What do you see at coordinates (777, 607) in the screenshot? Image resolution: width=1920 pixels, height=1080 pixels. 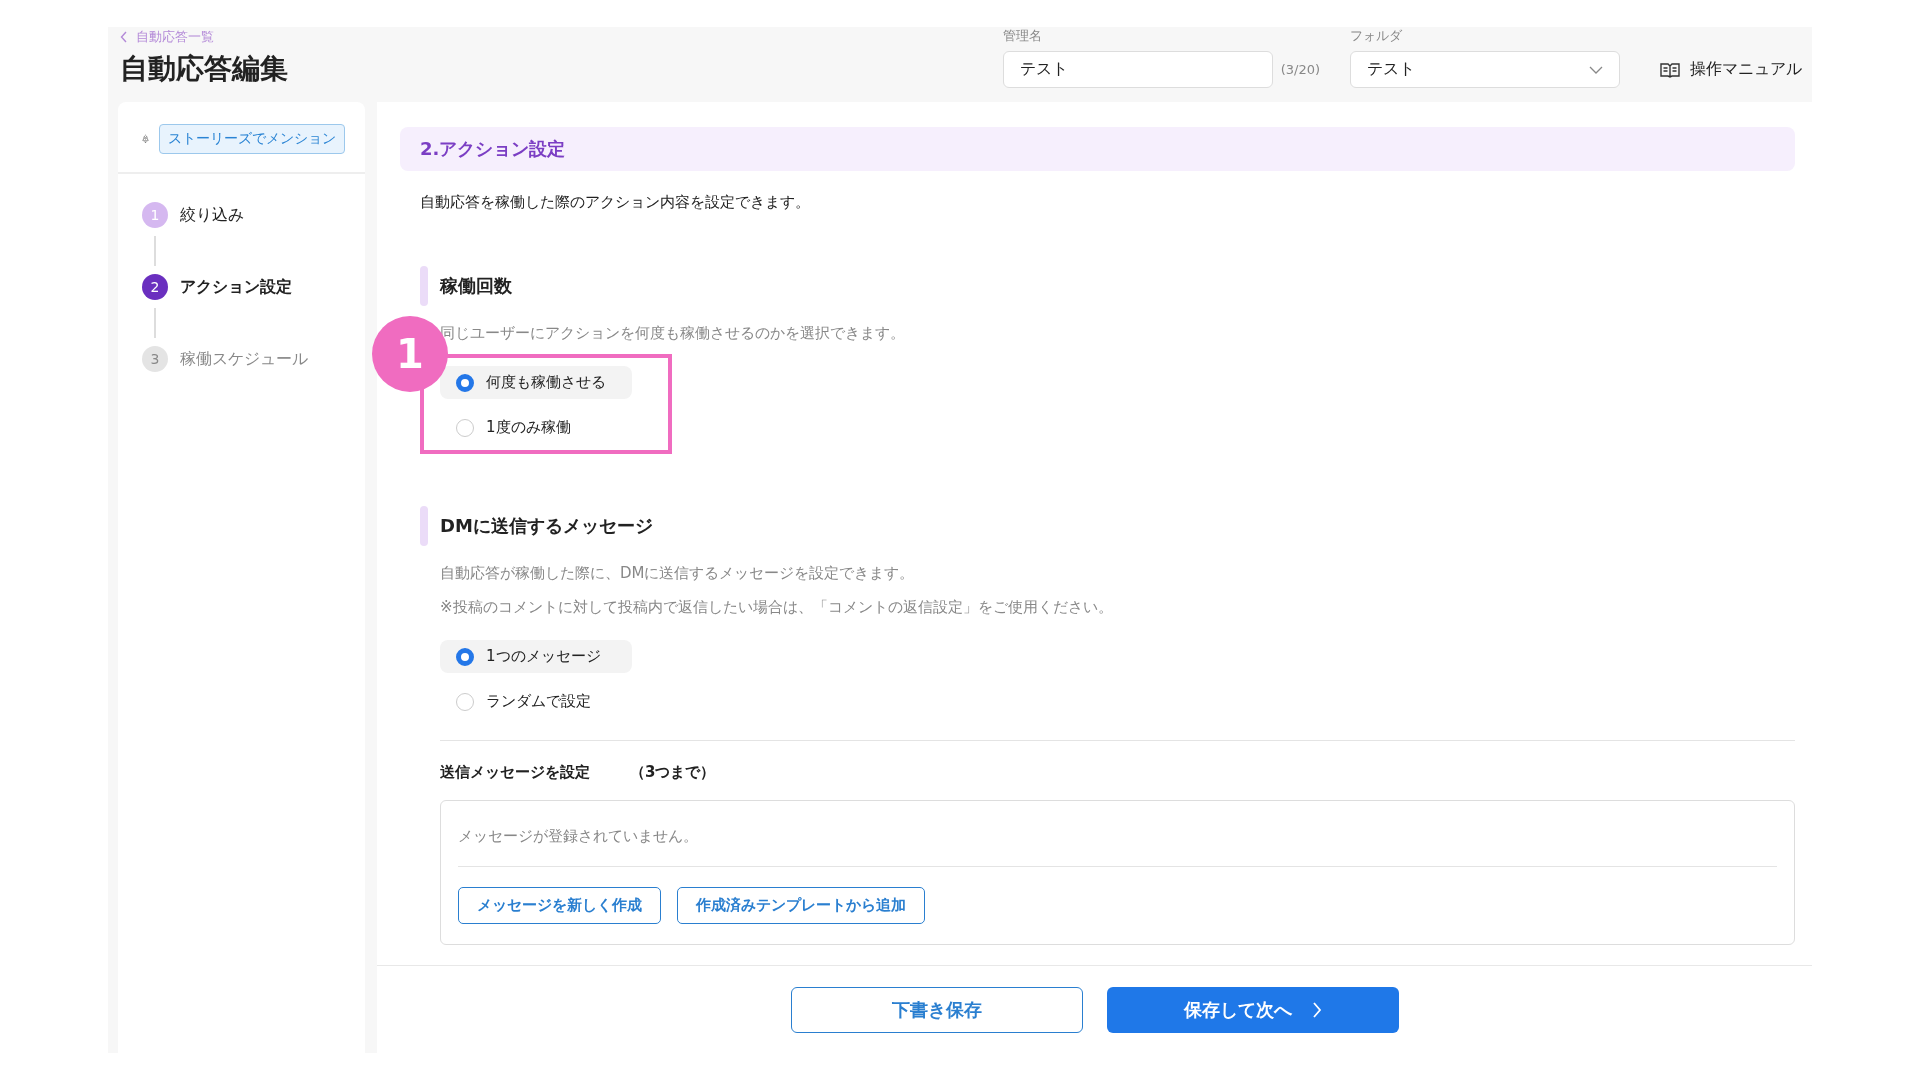 I see `hint-text: ※投稿のコメントに対して投稿内で返信したい場合は、「コメントの返信設定」をご使用ください。` at bounding box center [777, 607].